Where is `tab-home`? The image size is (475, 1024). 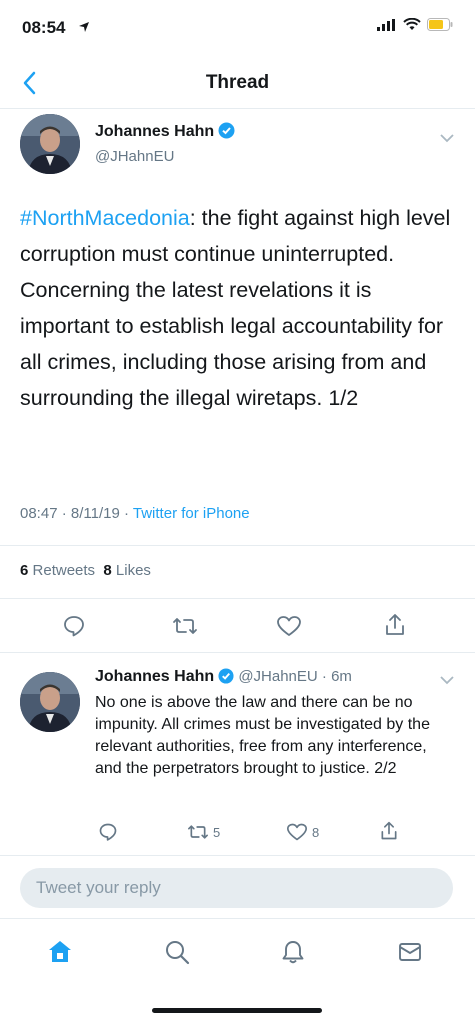
tab-home is located at coordinates (60, 952).